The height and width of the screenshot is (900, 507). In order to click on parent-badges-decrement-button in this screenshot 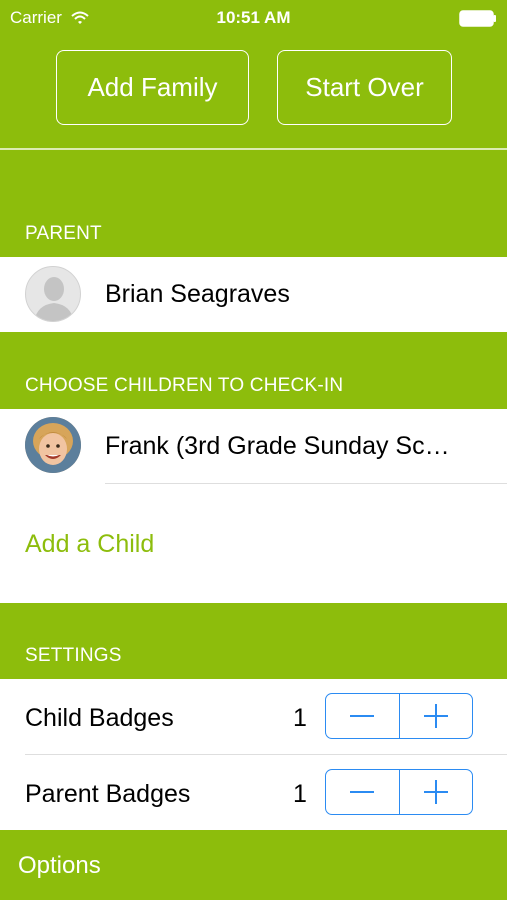, I will do `click(362, 792)`.